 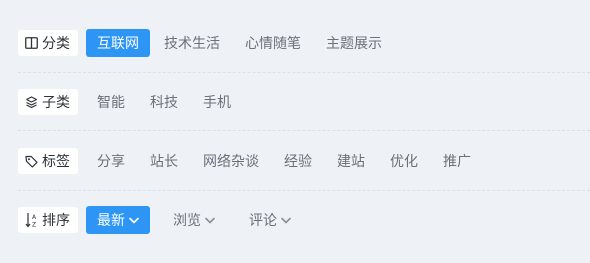 What do you see at coordinates (351, 161) in the screenshot?
I see `tag-option-site-building: 建站` at bounding box center [351, 161].